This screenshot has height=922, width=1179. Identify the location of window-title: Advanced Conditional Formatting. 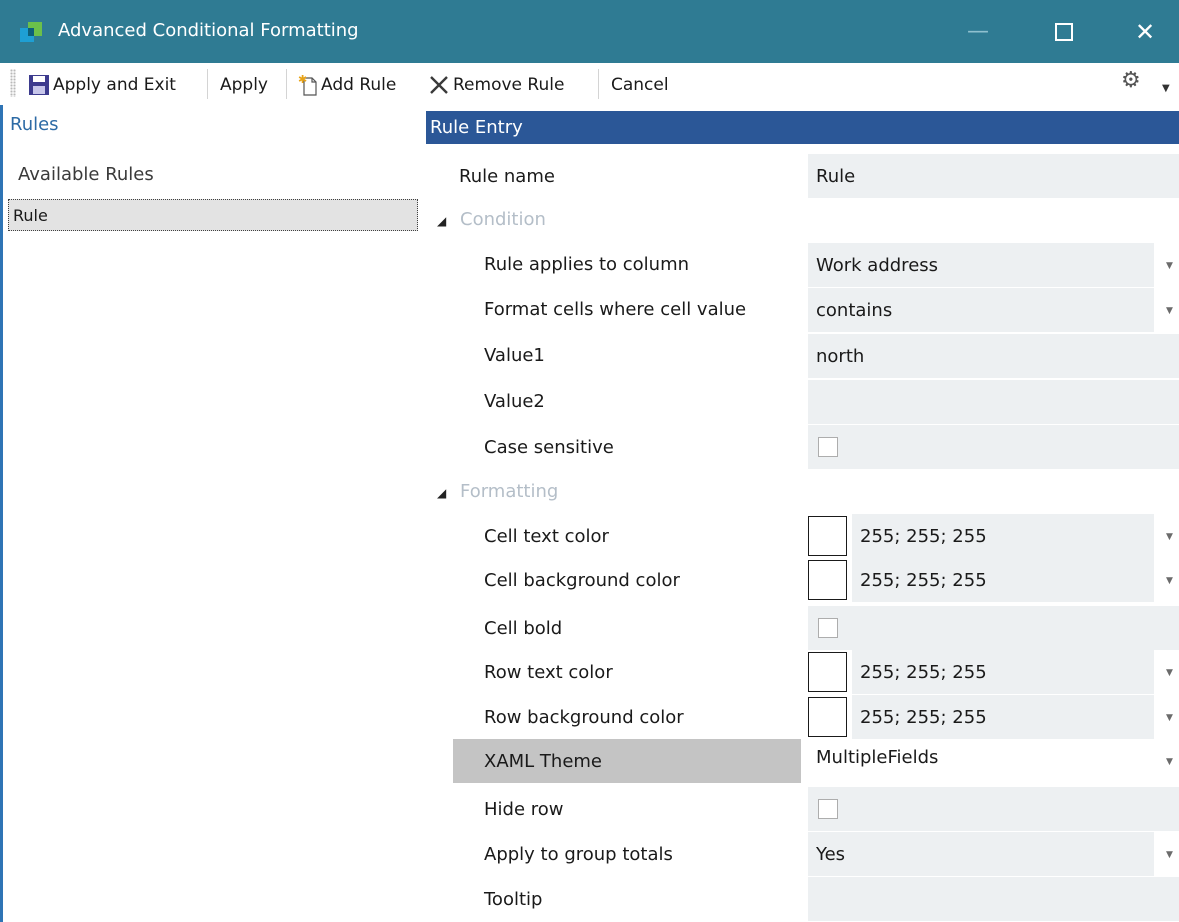
(208, 30).